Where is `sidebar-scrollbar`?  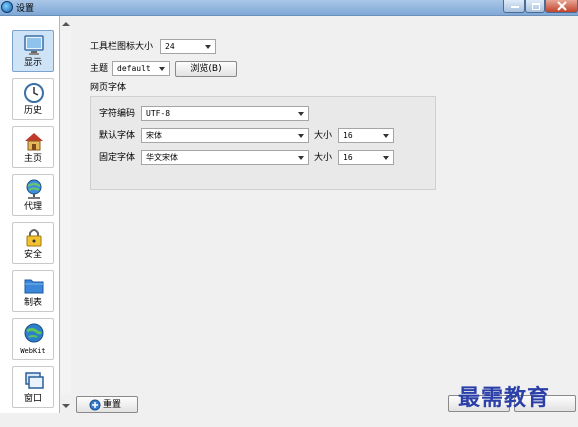
sidebar-scrollbar is located at coordinates (66, 212).